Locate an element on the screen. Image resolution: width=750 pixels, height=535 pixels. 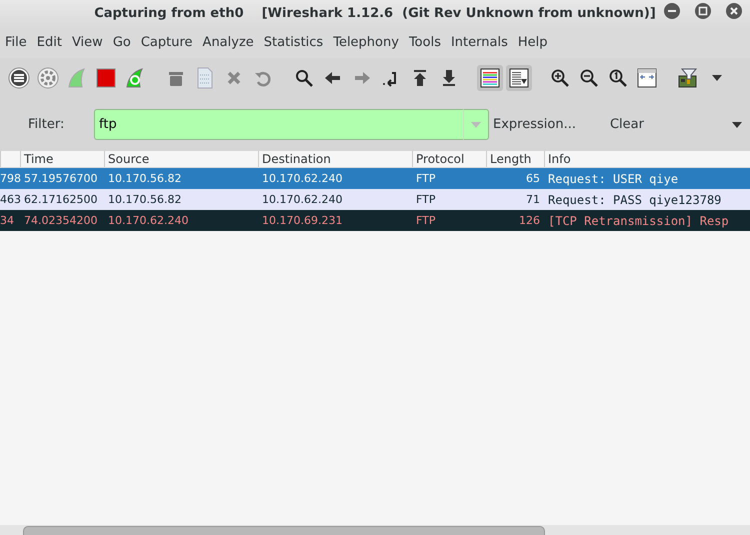
gear-icon is located at coordinates (48, 78).